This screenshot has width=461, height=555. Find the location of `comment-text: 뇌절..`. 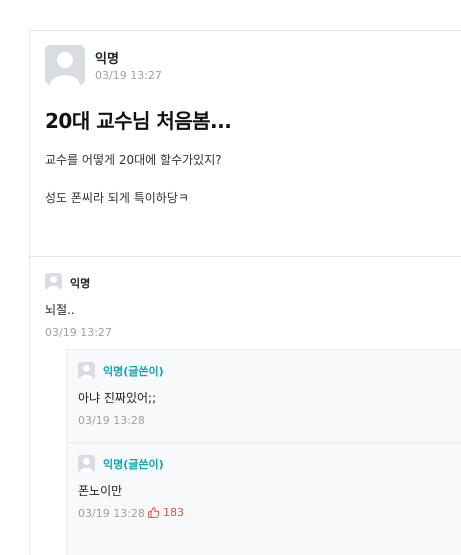

comment-text: 뇌절.. is located at coordinates (60, 310).